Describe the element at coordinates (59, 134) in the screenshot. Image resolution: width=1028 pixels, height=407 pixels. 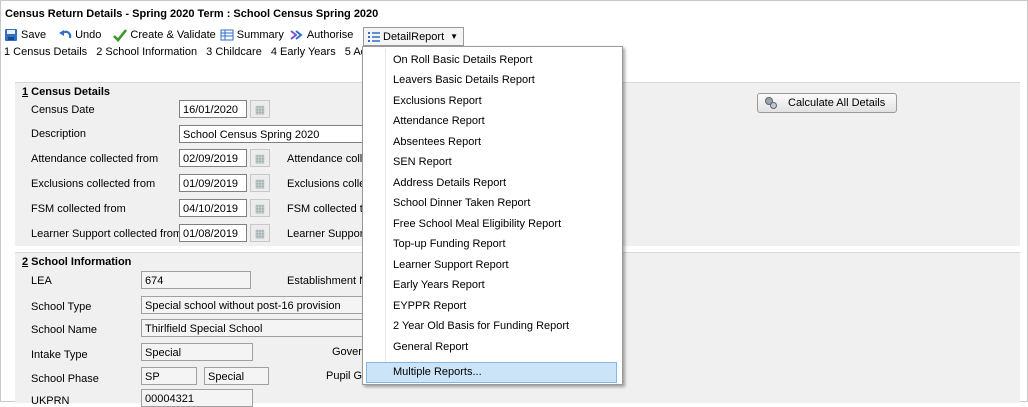
I see `description-label: Description` at that location.